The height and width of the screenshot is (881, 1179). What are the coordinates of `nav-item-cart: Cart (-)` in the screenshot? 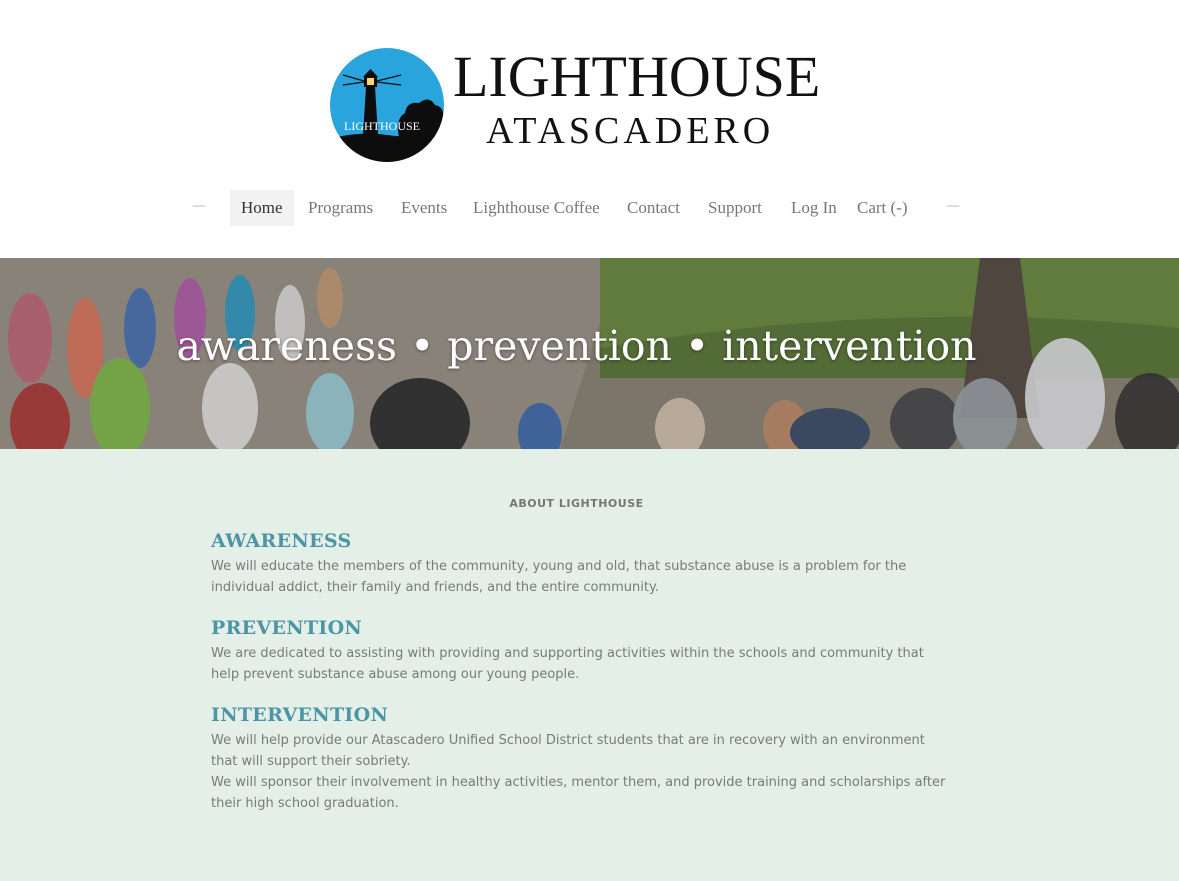 It's located at (882, 208).